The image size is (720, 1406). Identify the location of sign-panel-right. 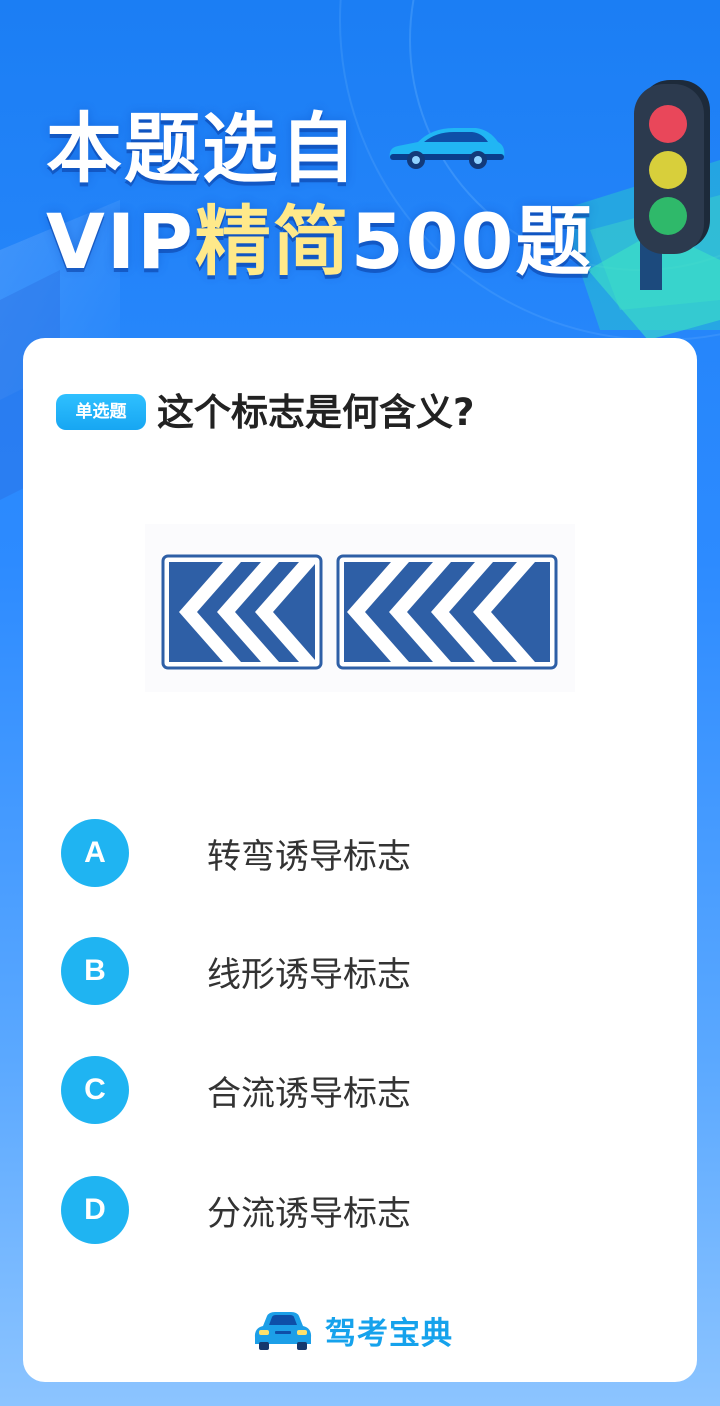
(447, 612).